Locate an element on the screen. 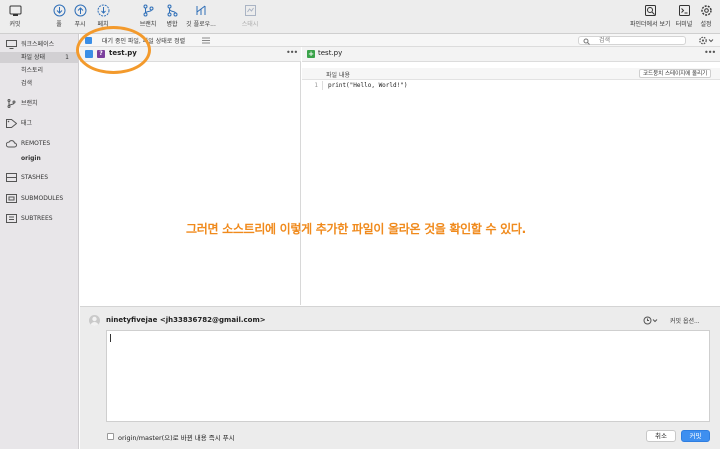 The height and width of the screenshot is (449, 720). search-placeholder: 검색 is located at coordinates (605, 40).